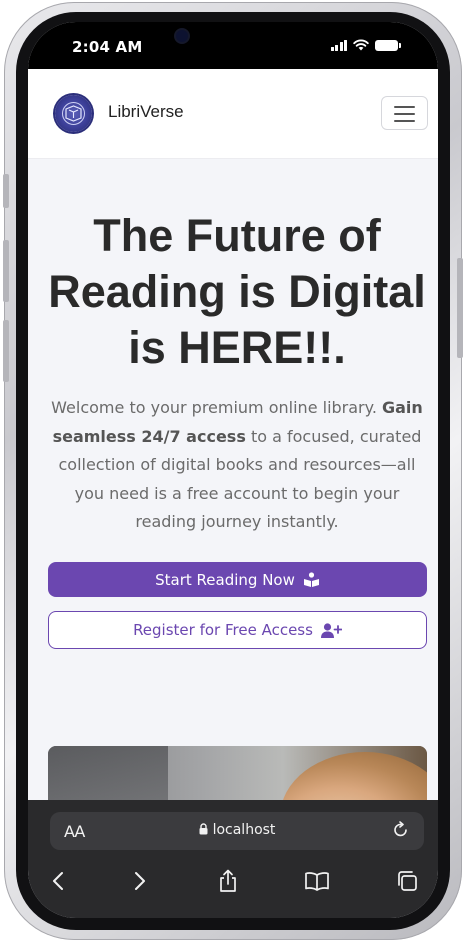 This screenshot has width=466, height=943. I want to click on volume-up-button, so click(6, 271).